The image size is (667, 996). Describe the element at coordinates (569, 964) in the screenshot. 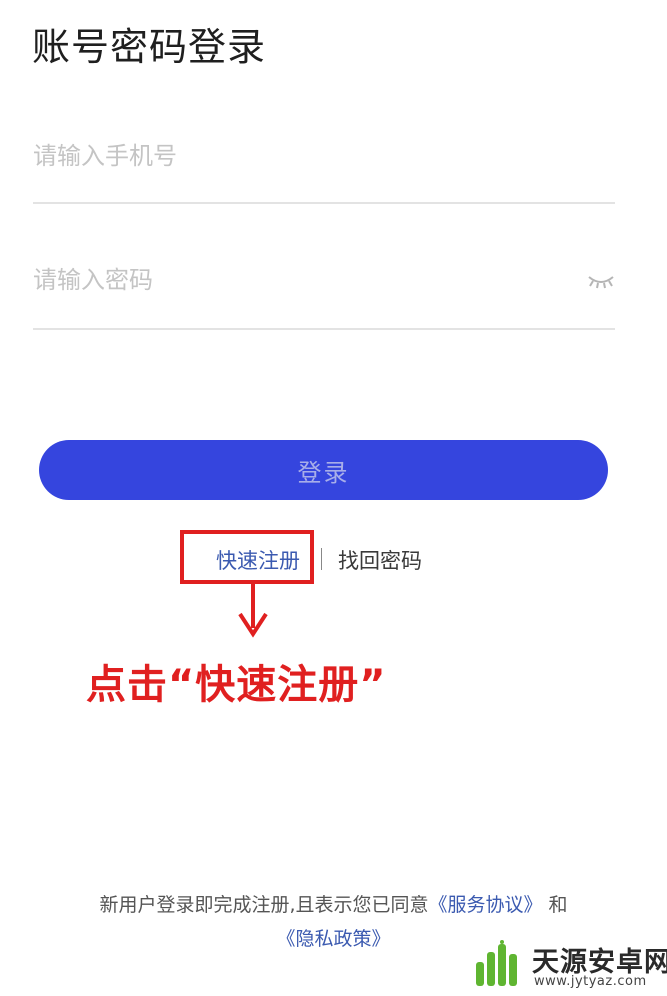

I see `site-watermark: 天源安卓网 www.jytyaz.com` at that location.